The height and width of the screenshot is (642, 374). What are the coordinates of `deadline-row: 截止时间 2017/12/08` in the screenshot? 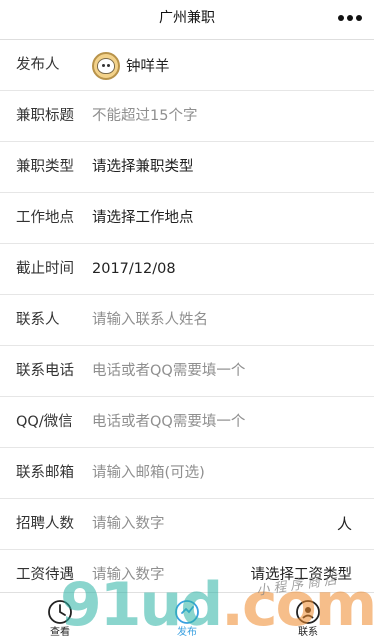 It's located at (187, 269).